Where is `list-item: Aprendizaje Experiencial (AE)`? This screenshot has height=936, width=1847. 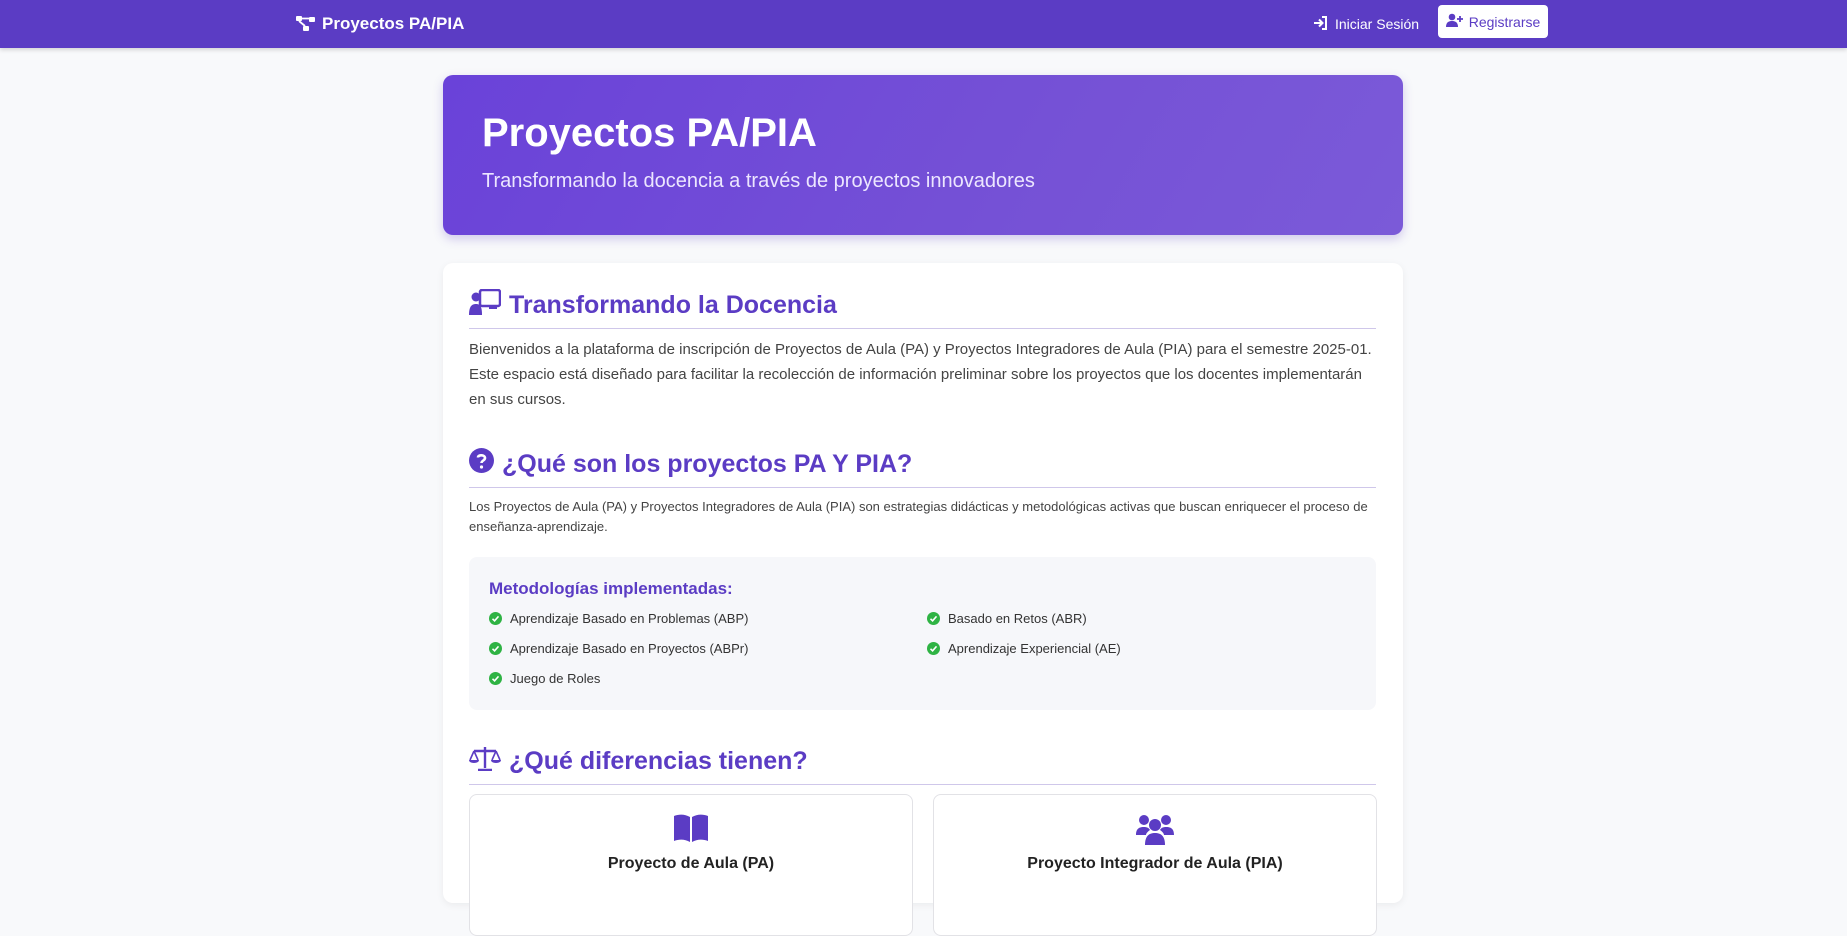
list-item: Aprendizaje Experiencial (AE) is located at coordinates (1024, 648).